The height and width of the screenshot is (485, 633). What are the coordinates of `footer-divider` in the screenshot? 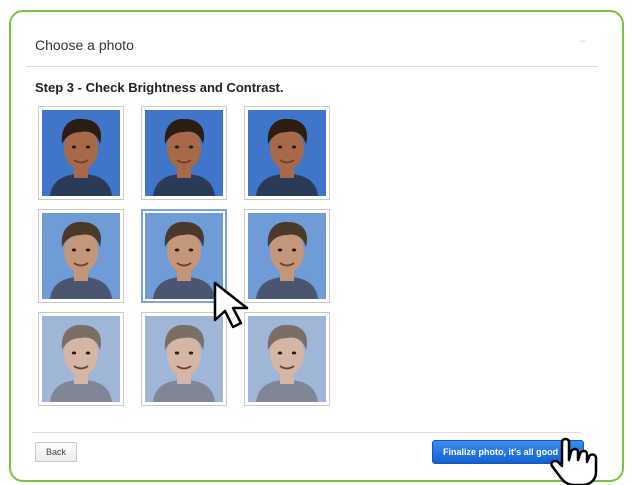 It's located at (307, 432).